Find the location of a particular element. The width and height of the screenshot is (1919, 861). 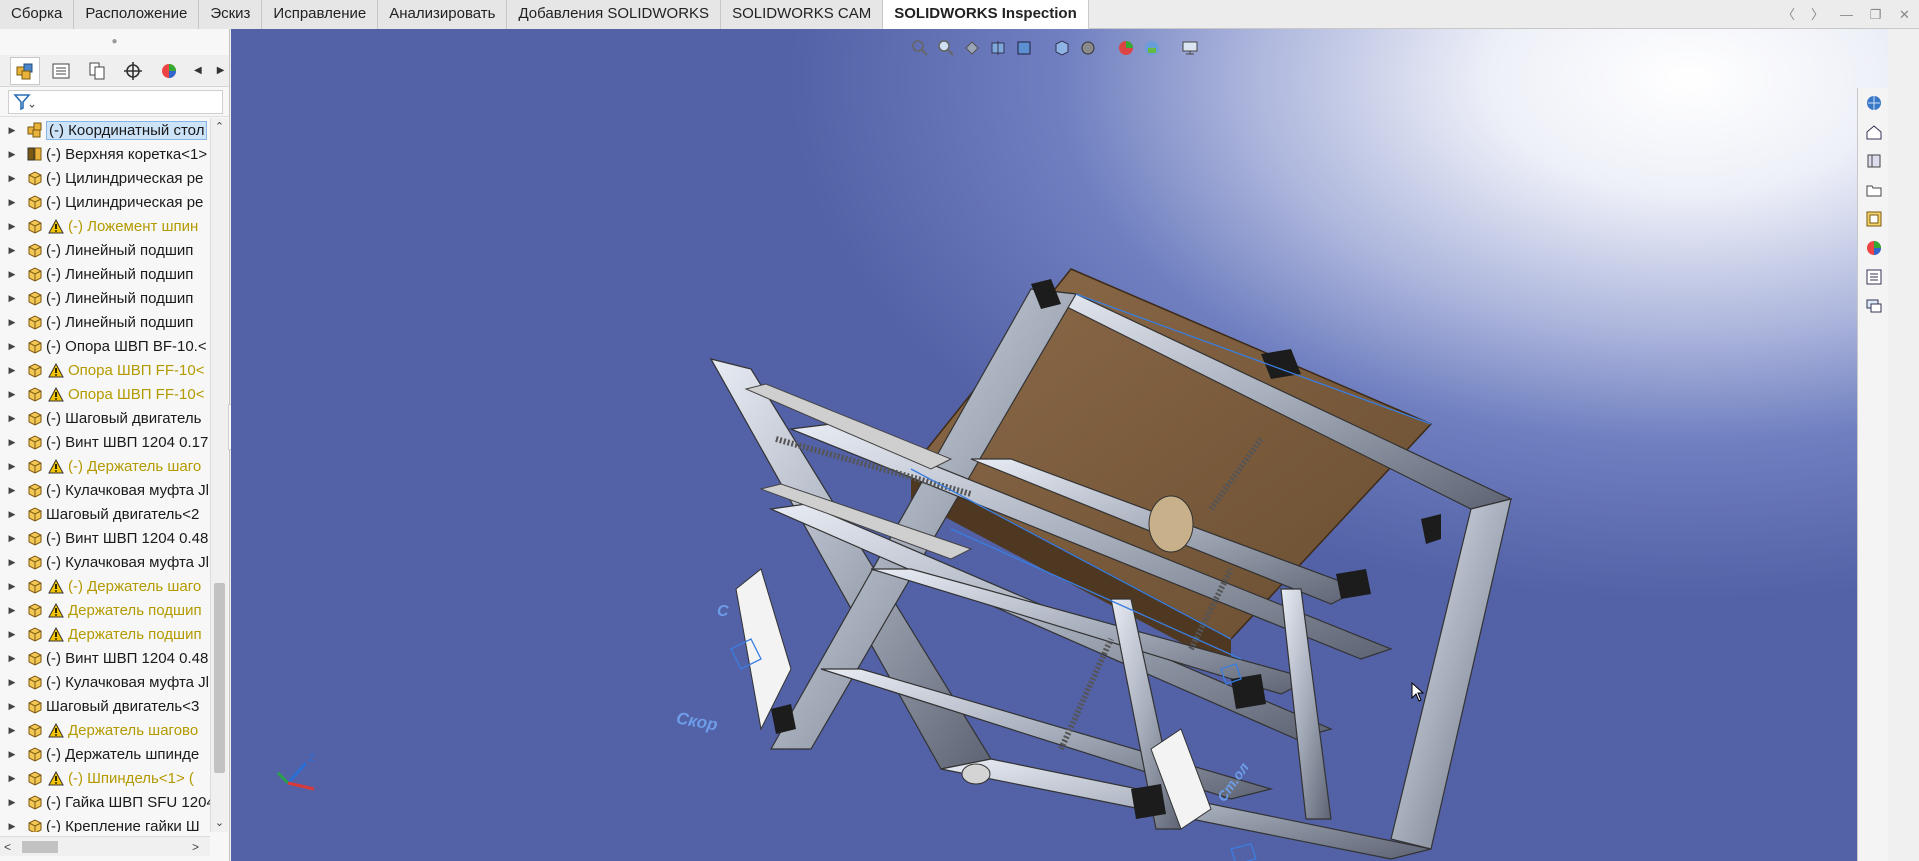

apply-scene-icon is located at coordinates (1152, 48).